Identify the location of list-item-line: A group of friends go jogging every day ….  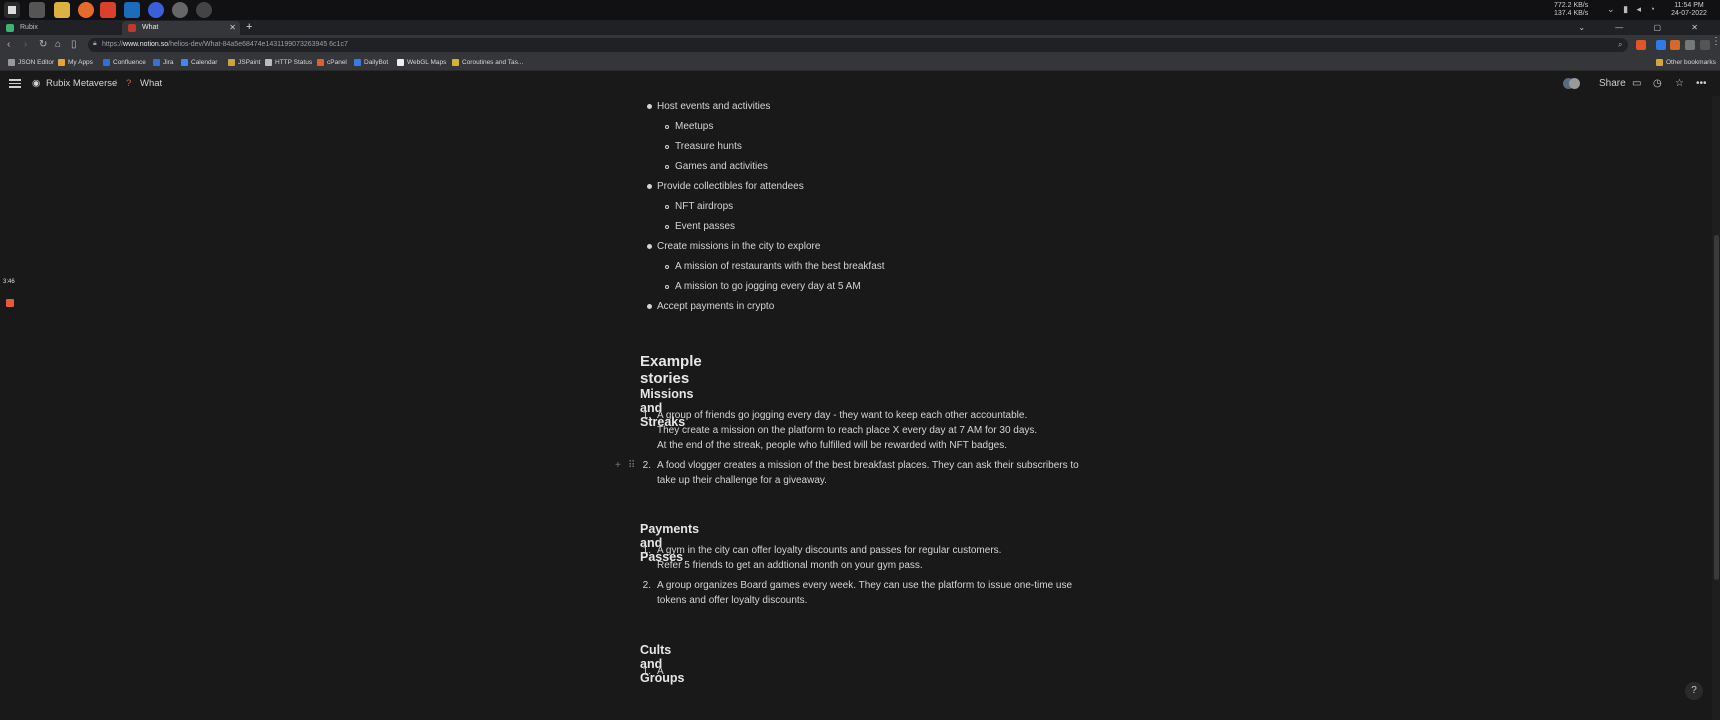
(842, 416).